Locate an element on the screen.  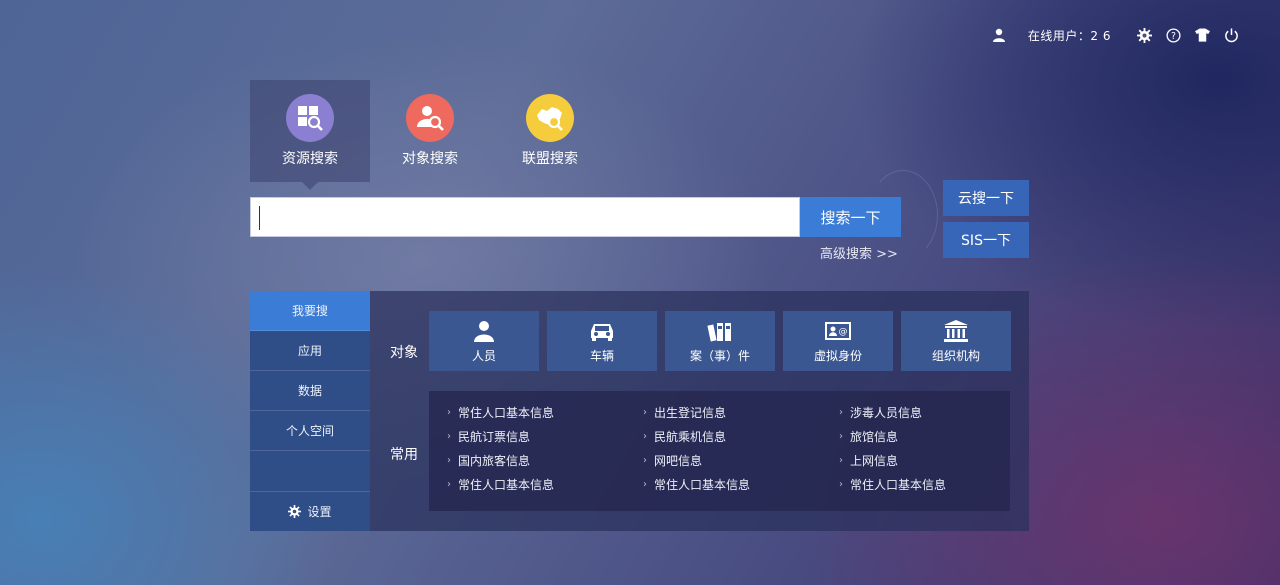
common-link: › 旅馆信息 is located at coordinates (924, 436).